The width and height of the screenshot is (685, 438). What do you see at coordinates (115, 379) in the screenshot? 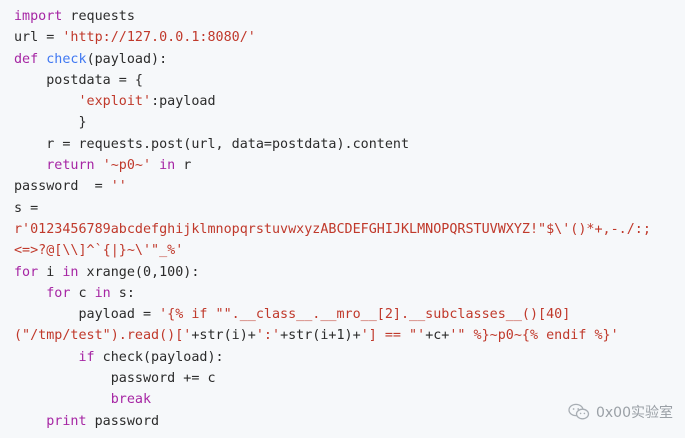
I see `code-token: password += c` at bounding box center [115, 379].